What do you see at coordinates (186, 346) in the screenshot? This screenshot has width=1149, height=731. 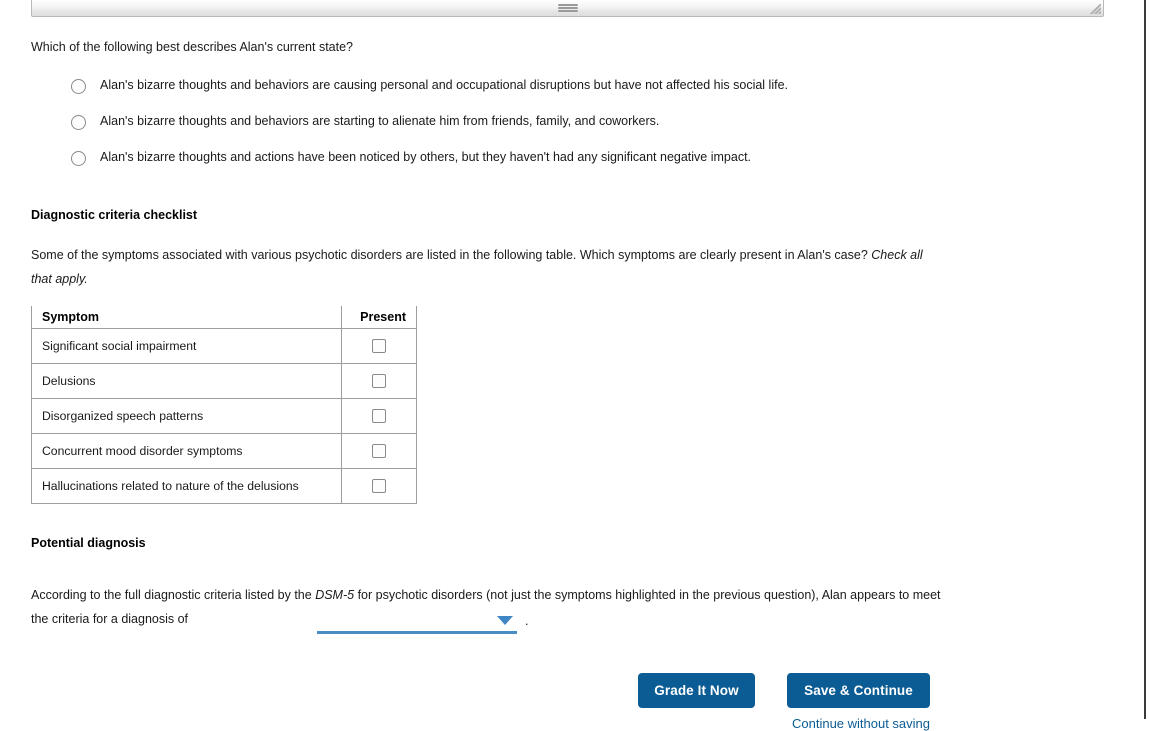 I see `symptom-label: Significant social impairment` at bounding box center [186, 346].